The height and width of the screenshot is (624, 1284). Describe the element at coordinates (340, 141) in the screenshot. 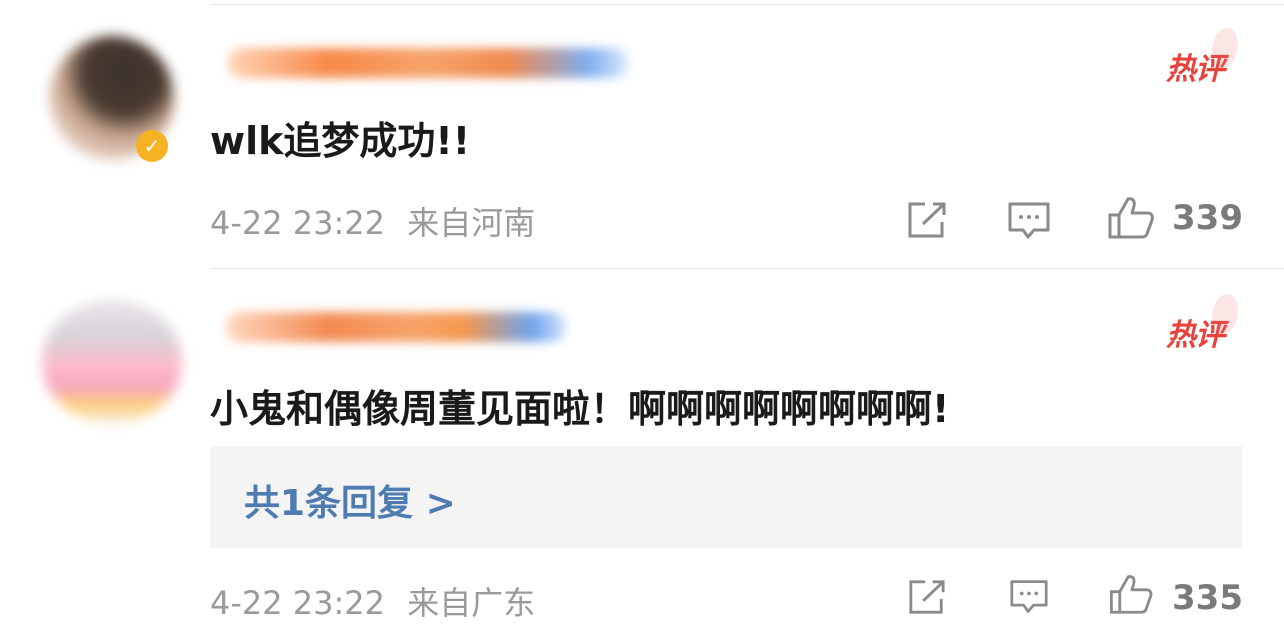

I see `comment-text: wlk追梦成功!!` at that location.